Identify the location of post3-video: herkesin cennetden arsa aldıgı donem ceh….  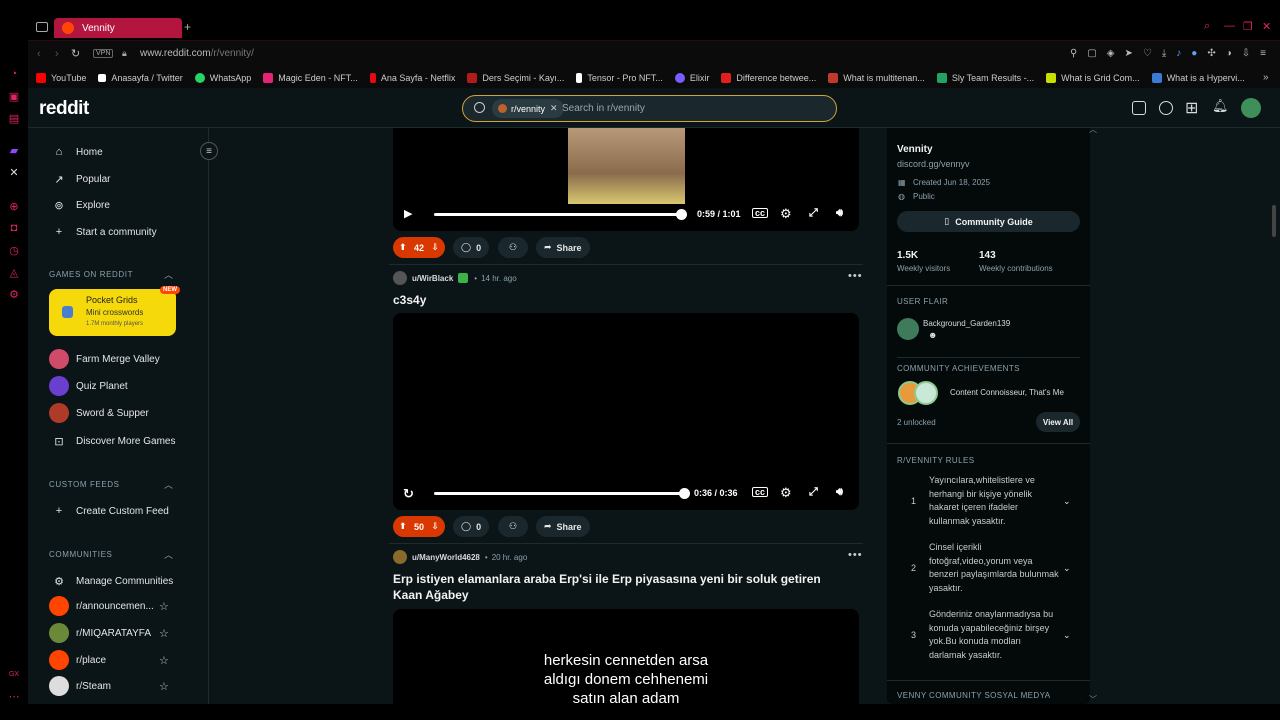
(626, 658).